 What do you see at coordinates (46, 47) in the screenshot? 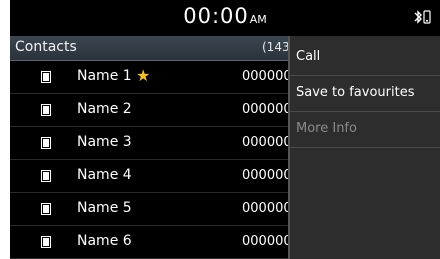
I see `contacts-title: Contacts` at bounding box center [46, 47].